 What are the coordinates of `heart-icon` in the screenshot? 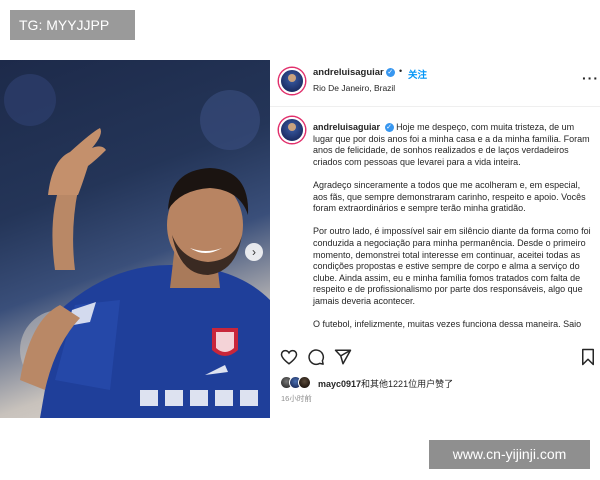 It's located at (289, 357).